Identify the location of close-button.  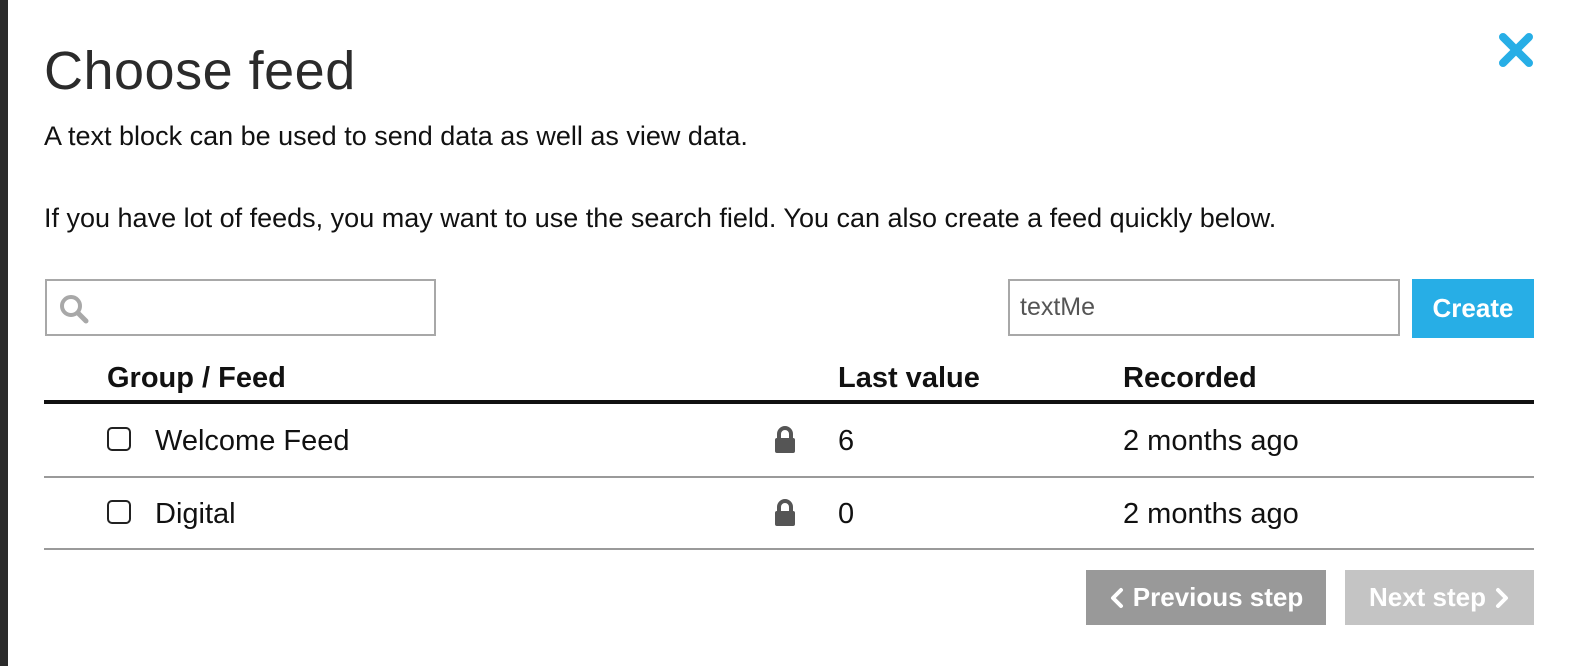
(1516, 50).